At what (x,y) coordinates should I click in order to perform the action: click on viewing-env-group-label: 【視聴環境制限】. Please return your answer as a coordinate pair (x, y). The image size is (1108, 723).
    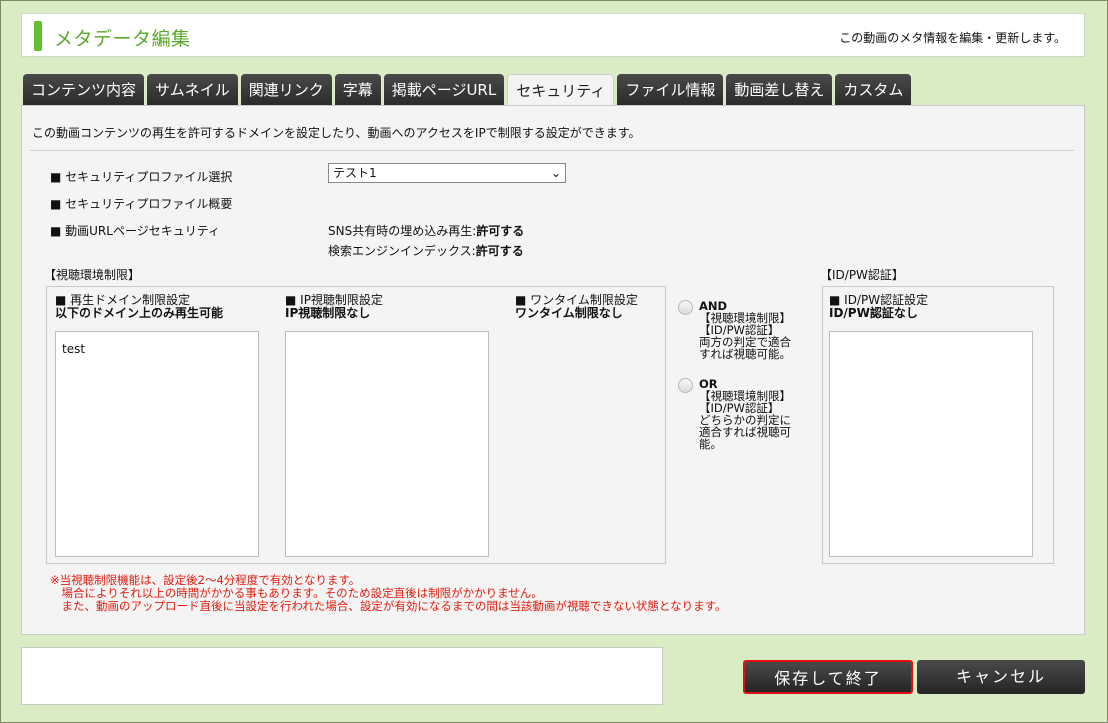
    Looking at the image, I should click on (92, 275).